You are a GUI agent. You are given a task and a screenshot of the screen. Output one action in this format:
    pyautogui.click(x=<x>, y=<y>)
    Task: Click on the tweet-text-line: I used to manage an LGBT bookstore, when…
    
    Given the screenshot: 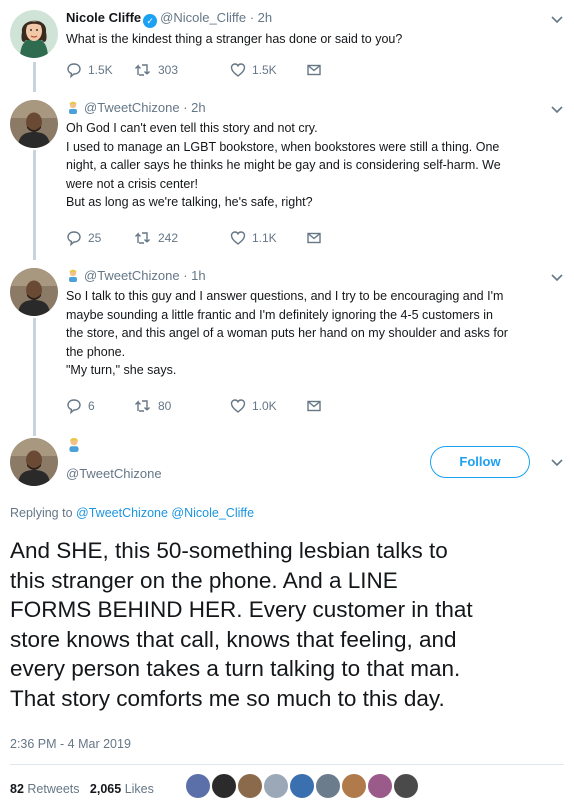 What is the action you would take?
    pyautogui.click(x=283, y=146)
    